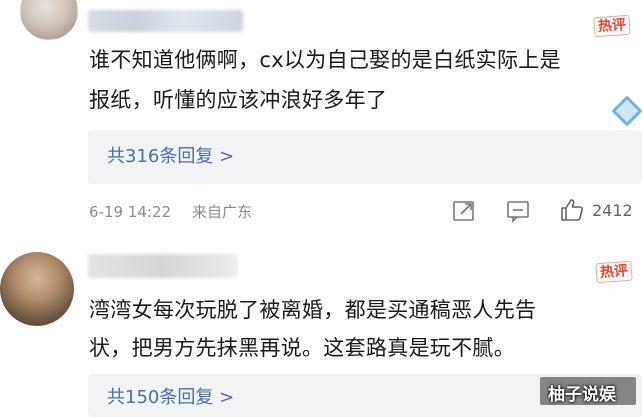 The image size is (642, 417). Describe the element at coordinates (325, 60) in the screenshot. I see `comment-text-line-1: 谁不知道他俩啊，cx以为自己娶的是白纸实际上是` at that location.